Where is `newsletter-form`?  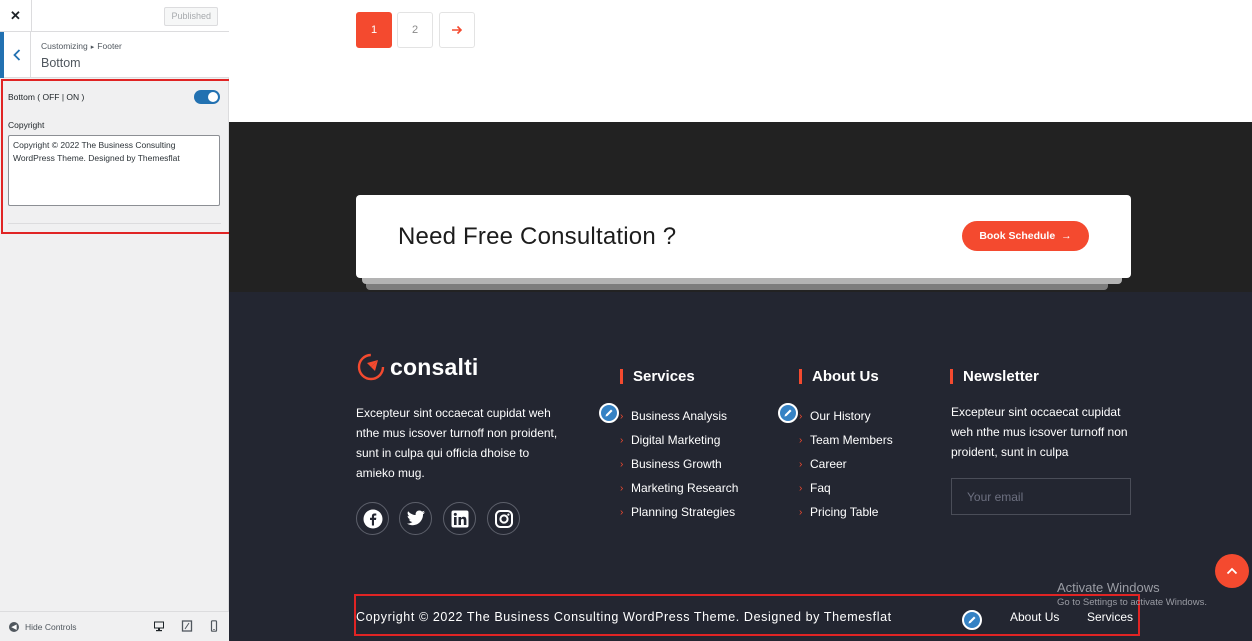
newsletter-form is located at coordinates (1041, 496).